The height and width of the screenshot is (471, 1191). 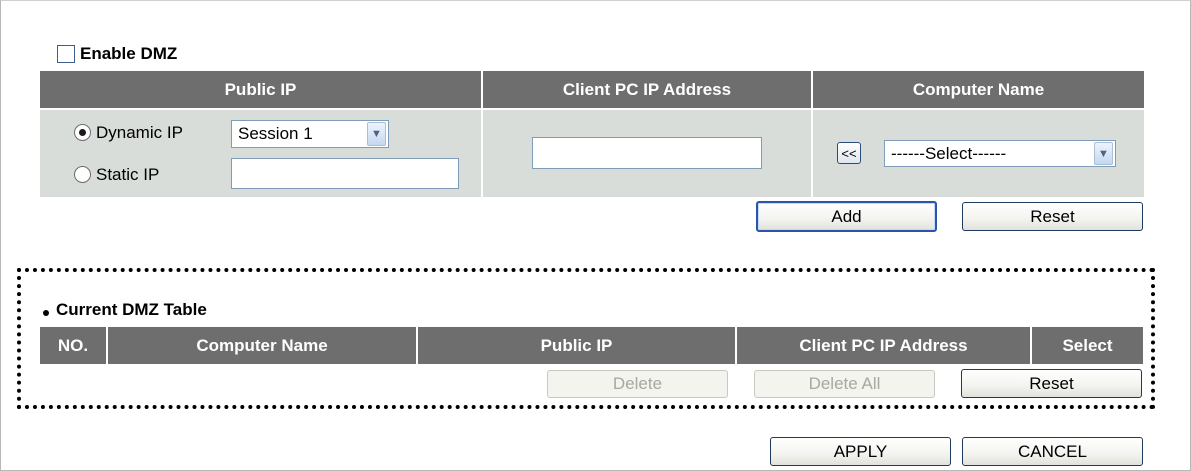 What do you see at coordinates (139, 132) in the screenshot?
I see `dynamic-ip-label: Dynamic IP` at bounding box center [139, 132].